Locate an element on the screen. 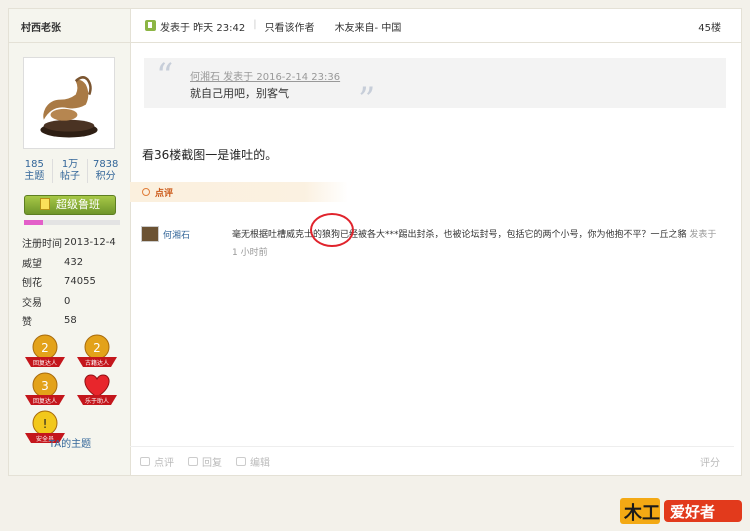 This screenshot has height=531, width=750. stat-label: 主题 is located at coordinates (34, 176).